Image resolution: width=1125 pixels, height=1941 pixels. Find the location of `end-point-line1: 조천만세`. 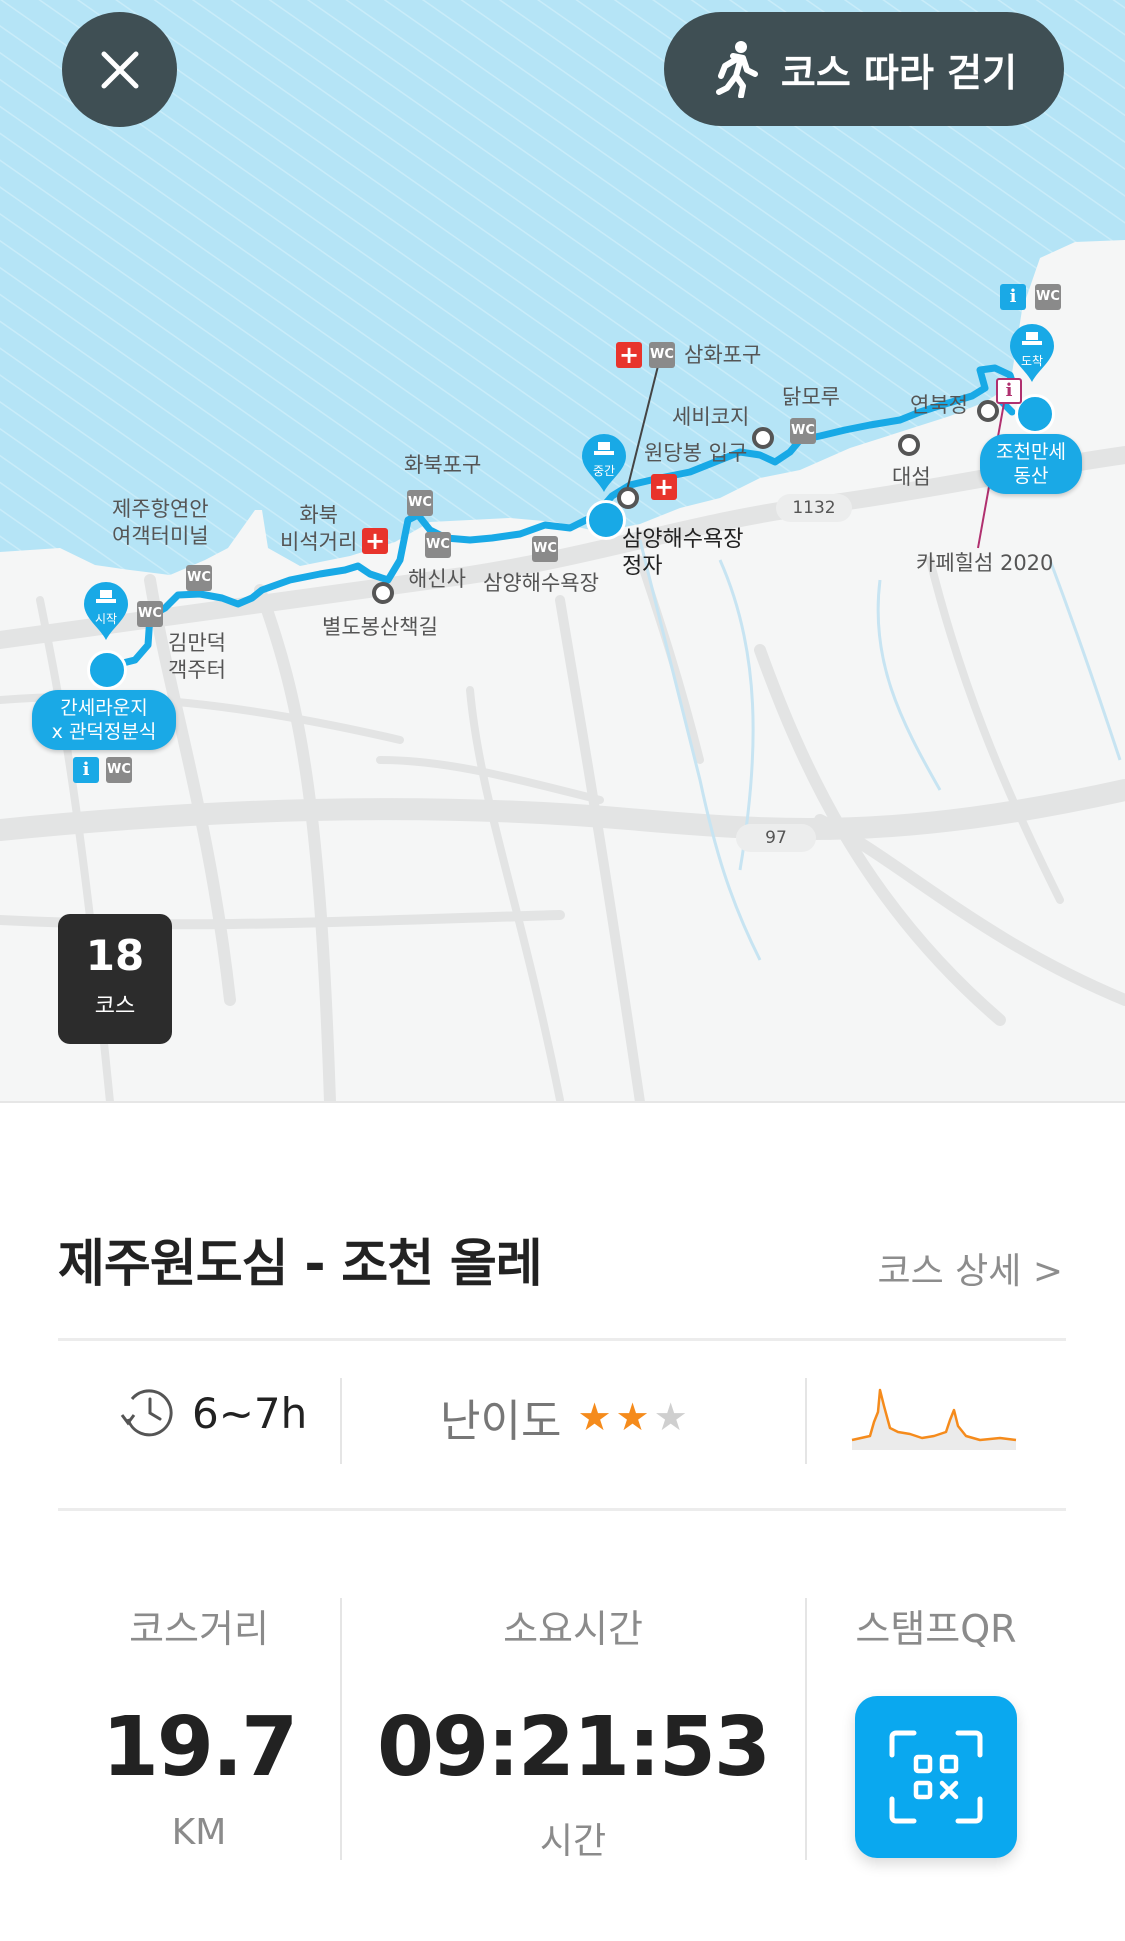

end-point-line1: 조천만세 is located at coordinates (1031, 452).